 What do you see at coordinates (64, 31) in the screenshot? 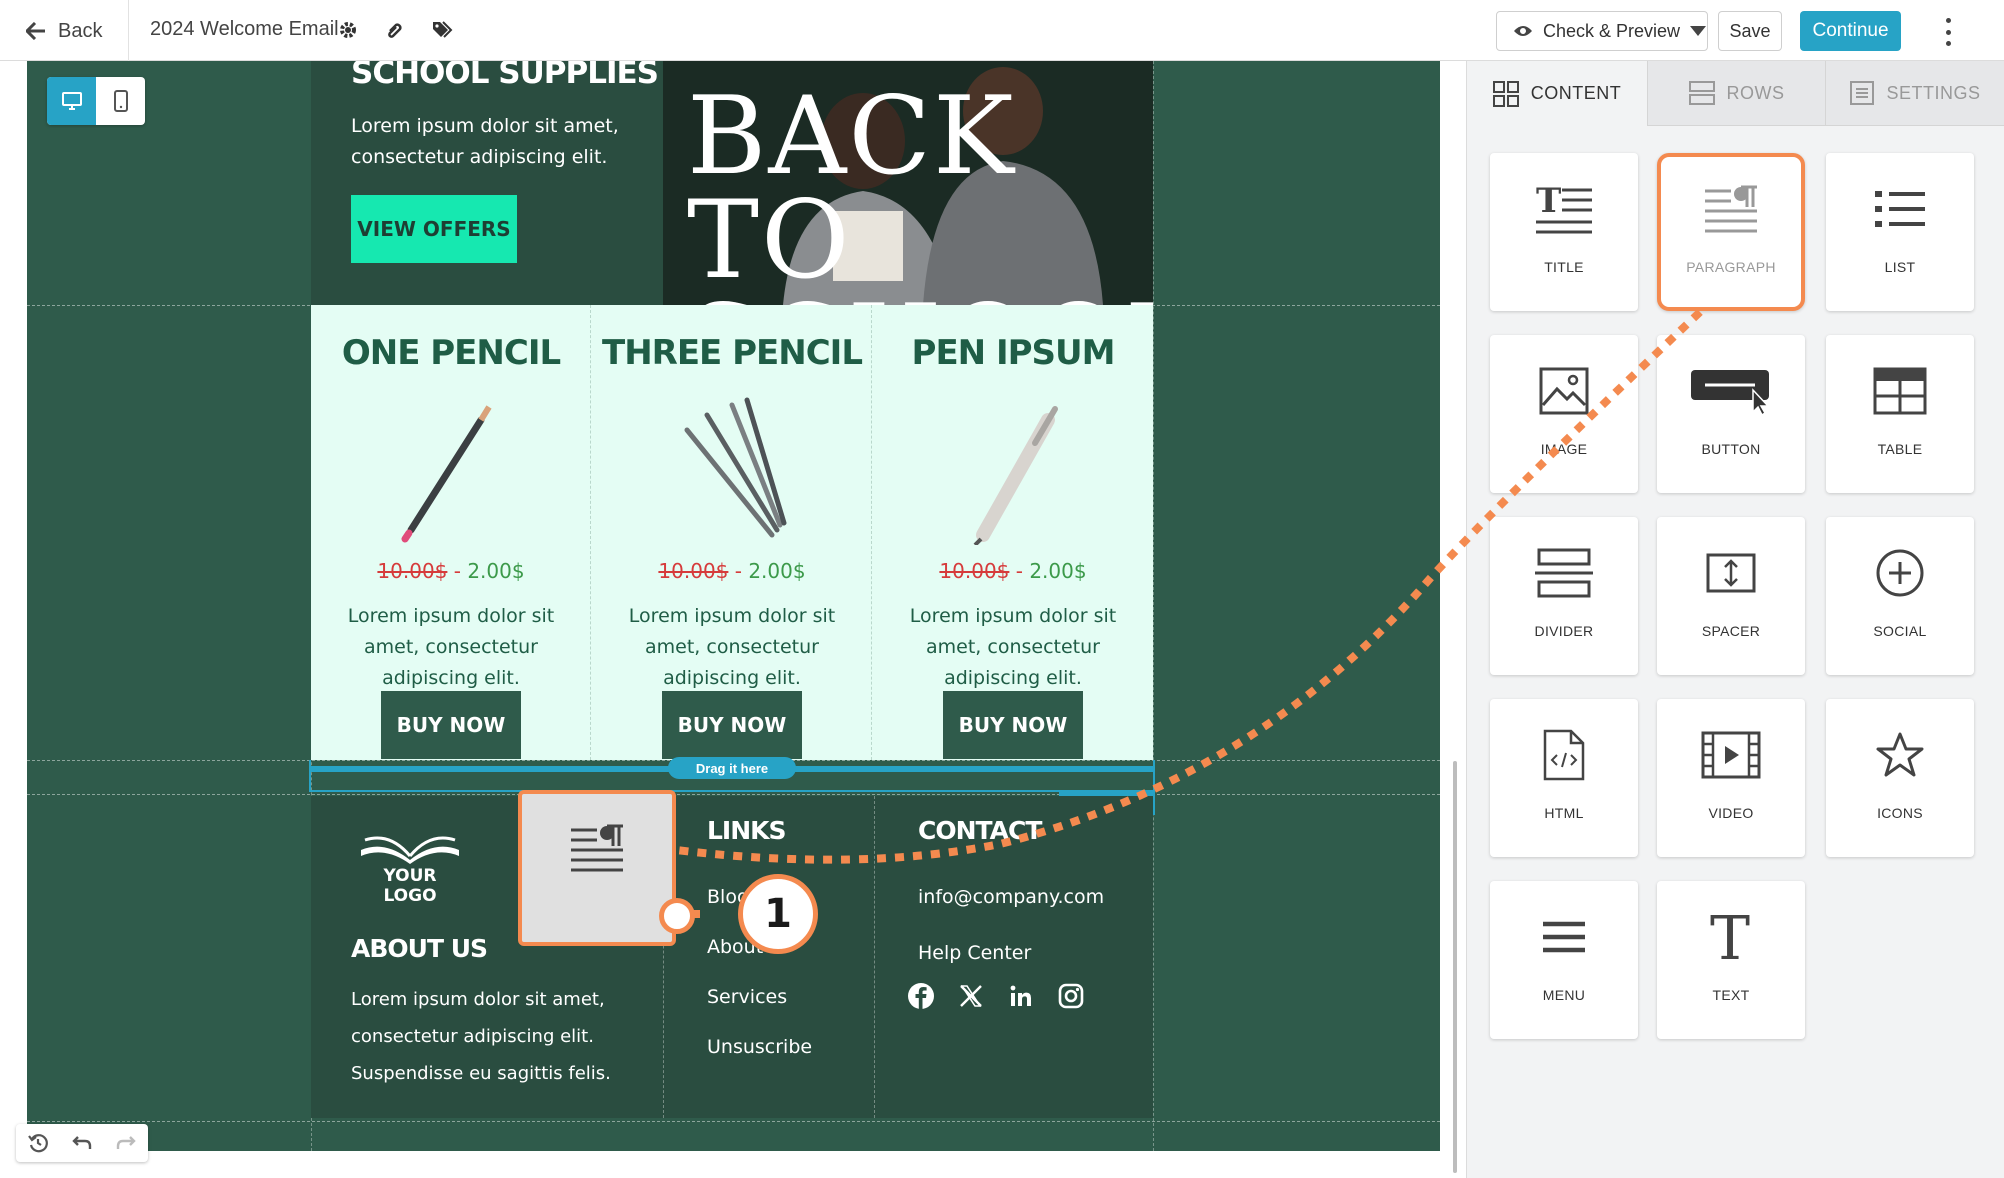
I see `back-button: Back` at bounding box center [64, 31].